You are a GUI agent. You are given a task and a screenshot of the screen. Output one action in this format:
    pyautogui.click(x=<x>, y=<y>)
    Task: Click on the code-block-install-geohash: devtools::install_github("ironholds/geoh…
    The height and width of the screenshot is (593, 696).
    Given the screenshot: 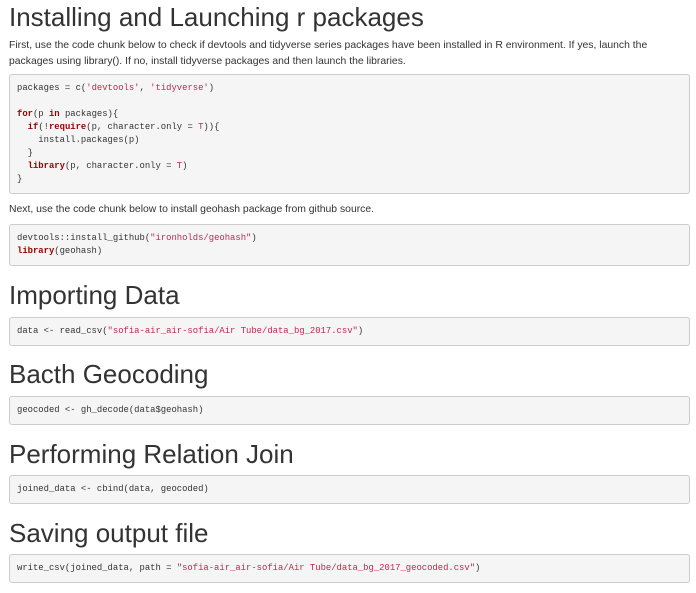 What is the action you would take?
    pyautogui.click(x=349, y=245)
    